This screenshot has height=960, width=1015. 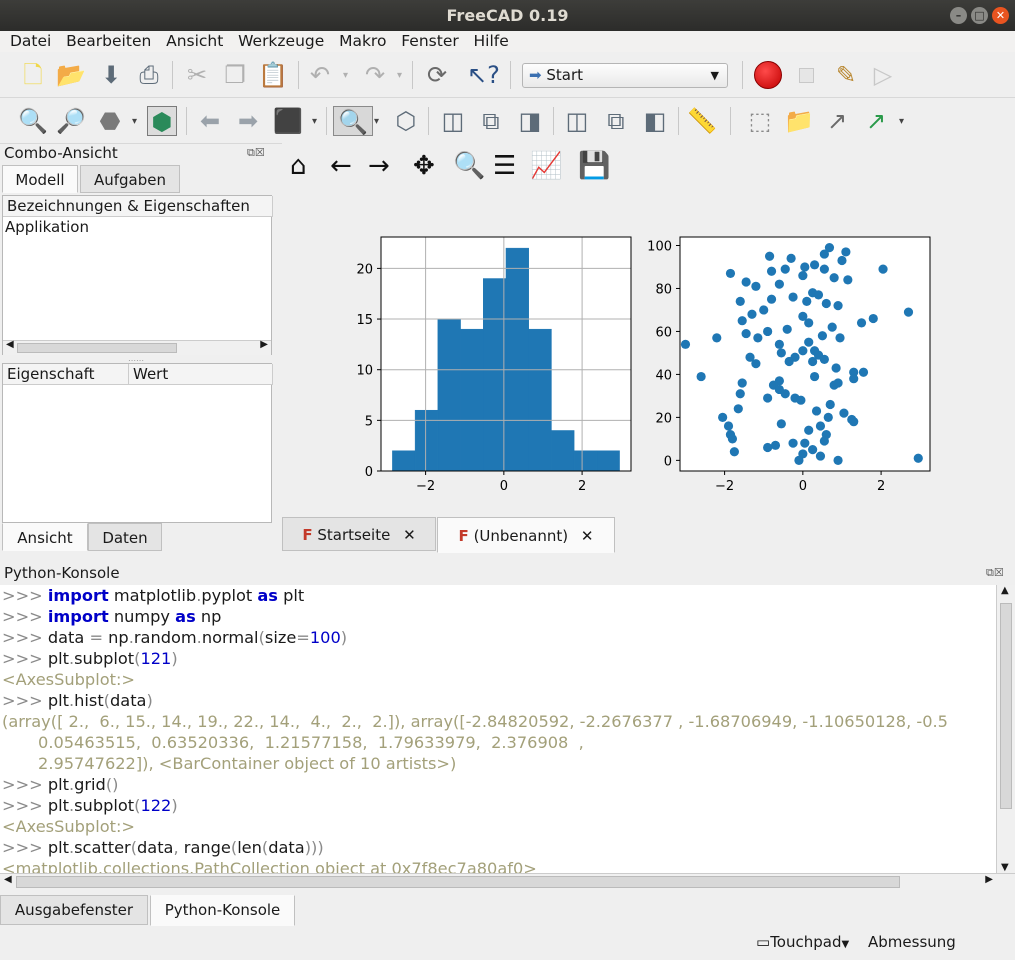 I want to click on undo-icon: ↶, so click(x=320, y=75).